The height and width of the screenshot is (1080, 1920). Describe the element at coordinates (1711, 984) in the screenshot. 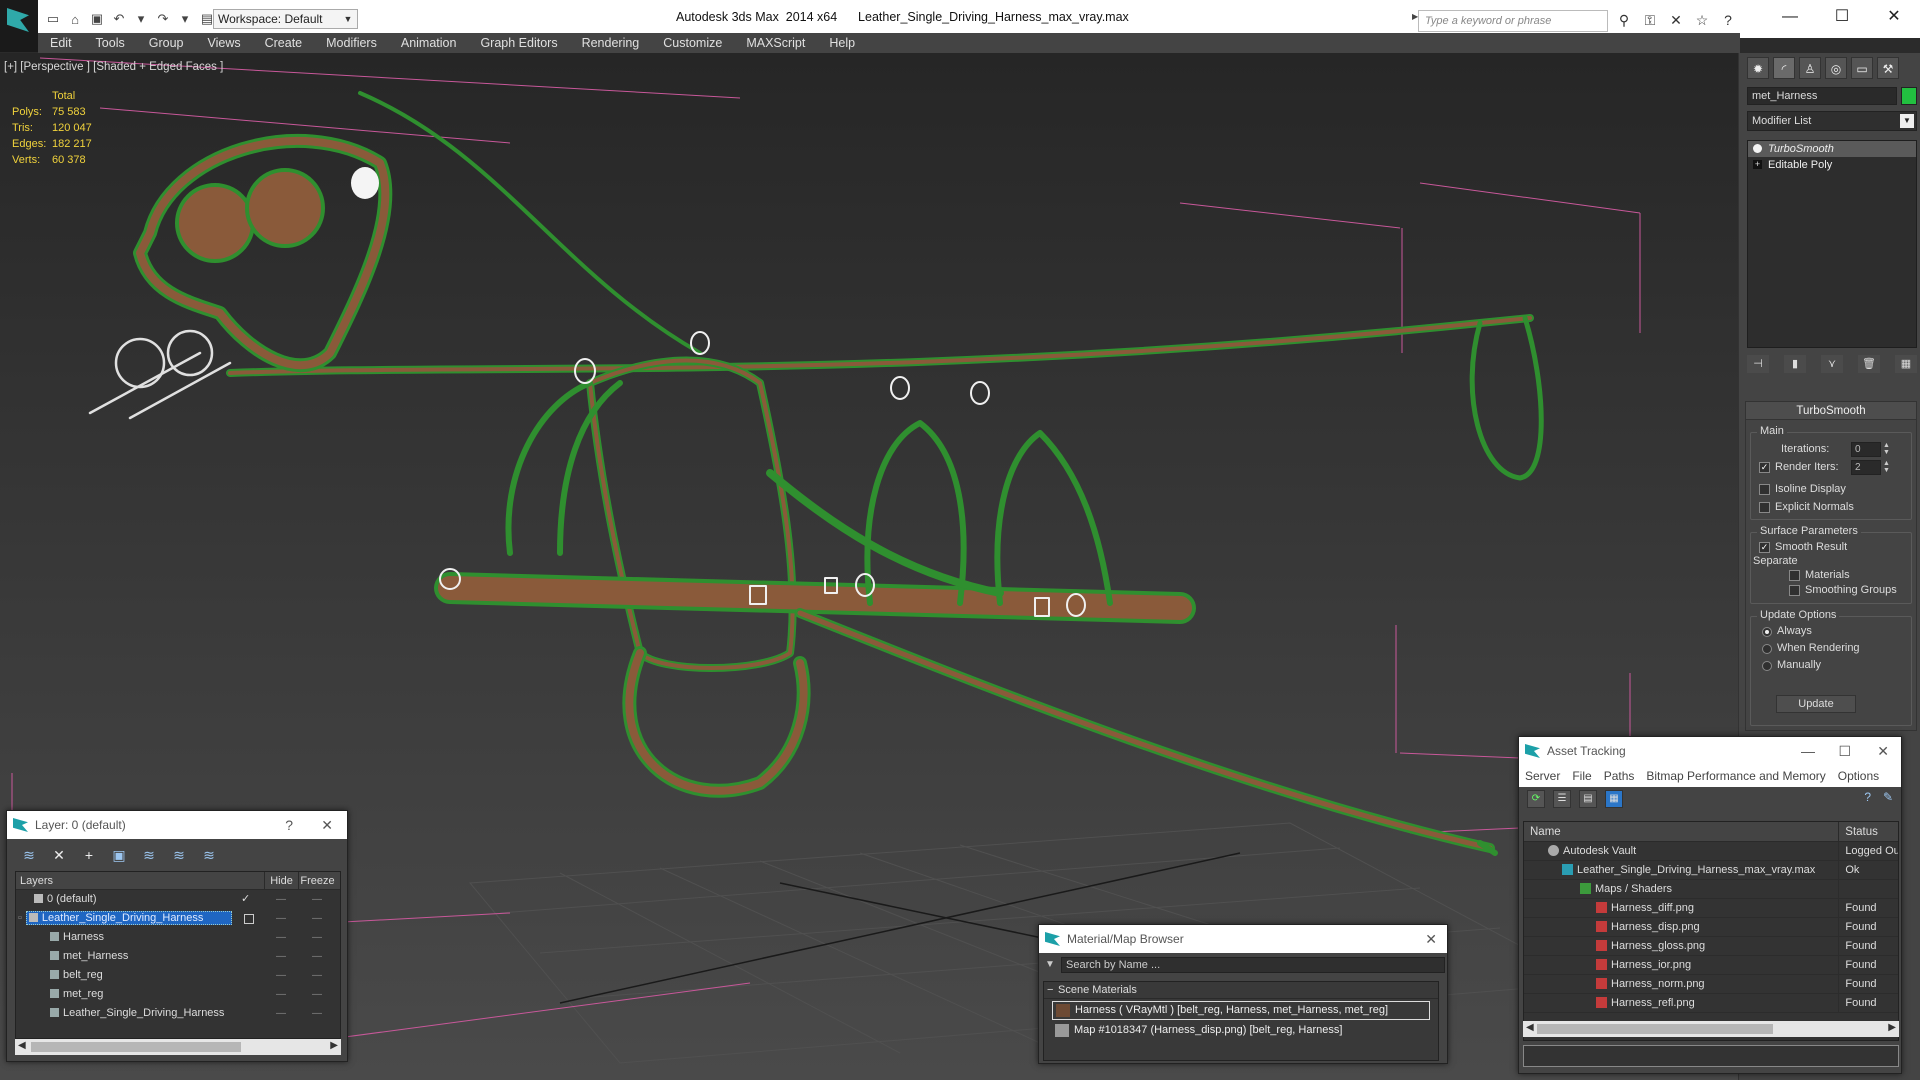

I see `asset-row: Harness_norm.png Found` at that location.